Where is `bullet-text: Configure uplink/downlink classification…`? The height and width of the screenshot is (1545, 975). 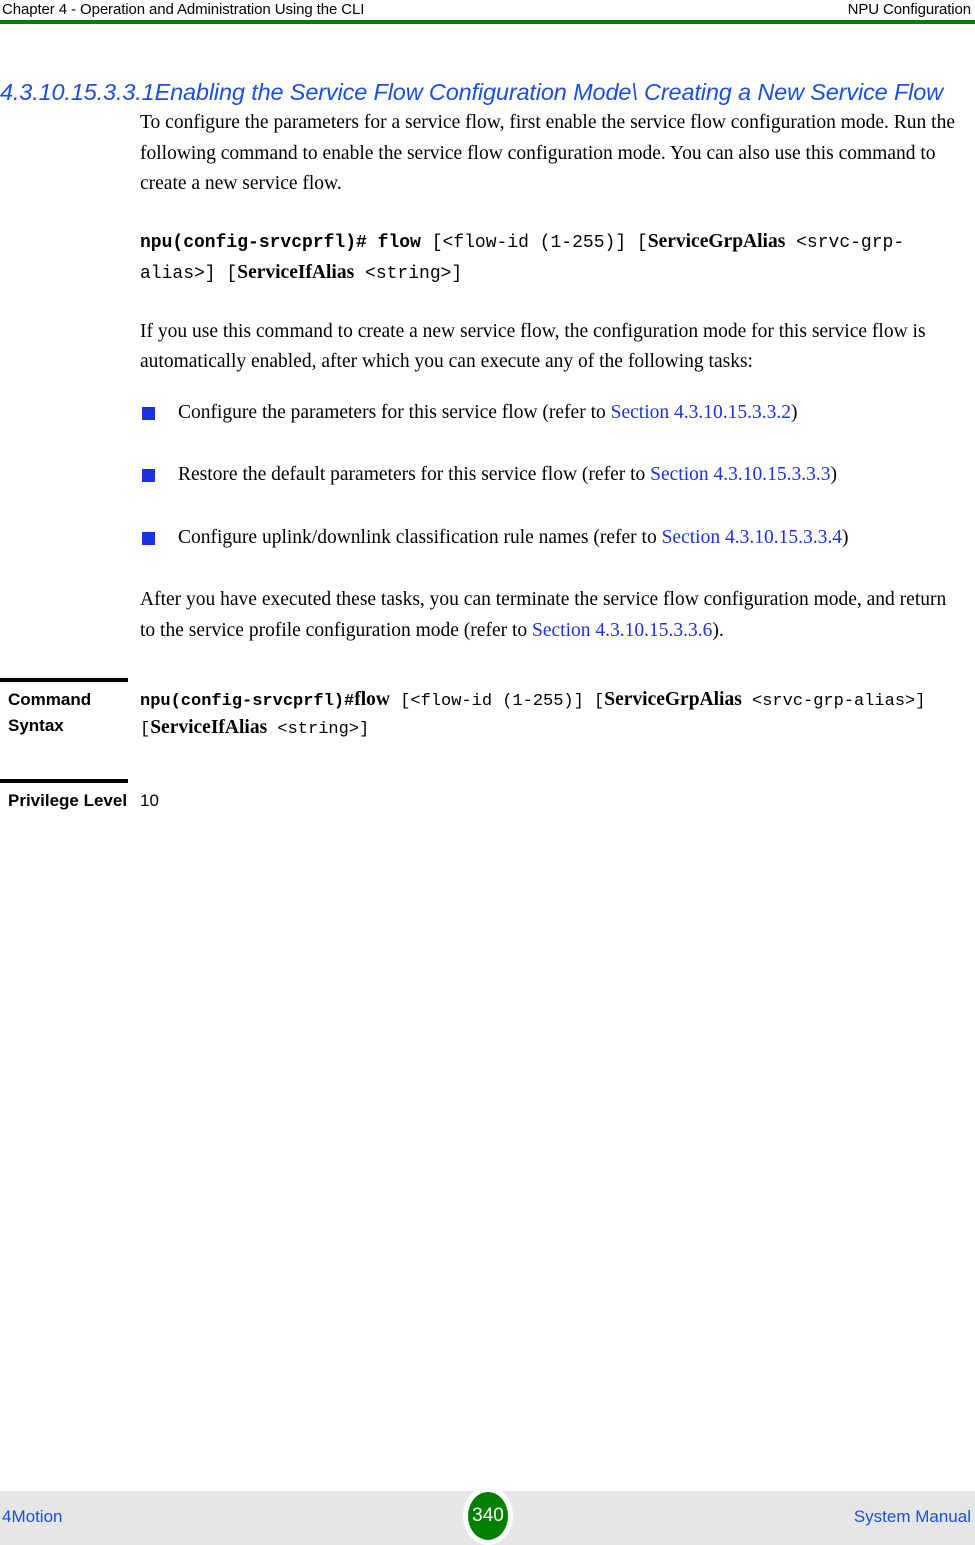
bullet-text: Configure uplink/downlink classification… is located at coordinates (420, 537).